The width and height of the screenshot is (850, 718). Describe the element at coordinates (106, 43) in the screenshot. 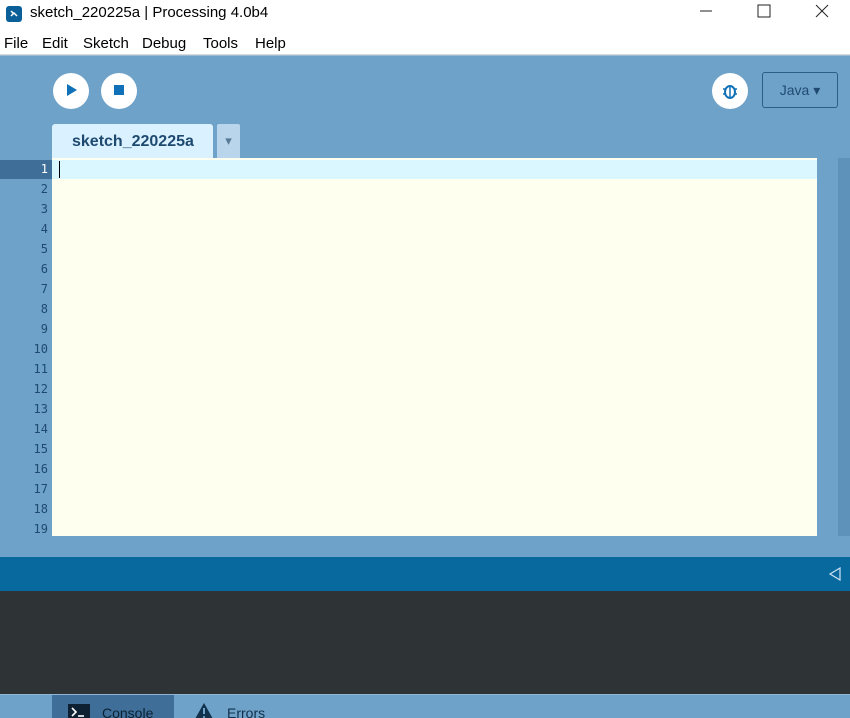

I see `menu-sketch: Sketch` at that location.